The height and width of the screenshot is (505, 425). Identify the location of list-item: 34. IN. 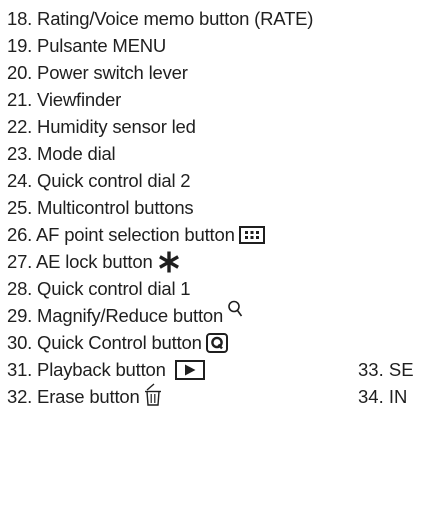
(391, 397).